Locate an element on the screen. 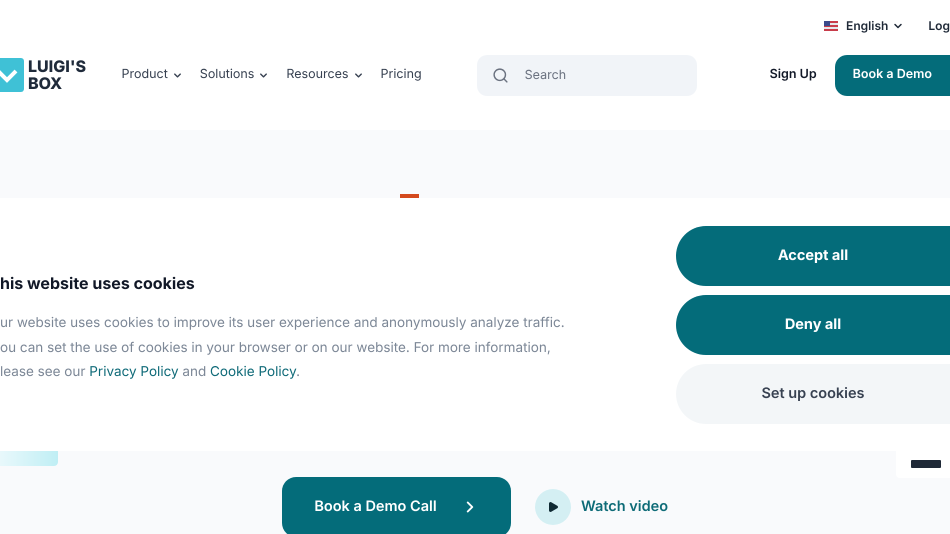 Image resolution: width=950 pixels, height=534 pixels. play-icon is located at coordinates (553, 507).